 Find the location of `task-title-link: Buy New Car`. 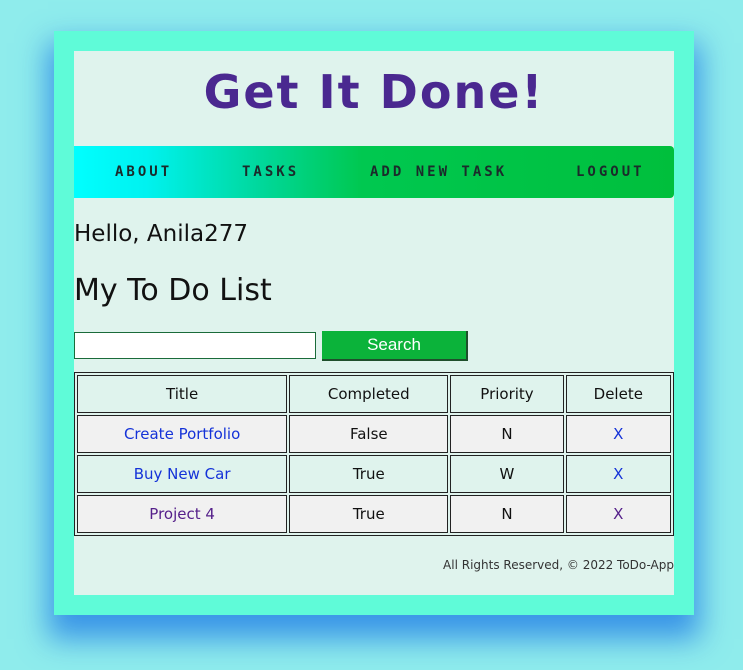

task-title-link: Buy New Car is located at coordinates (182, 474).